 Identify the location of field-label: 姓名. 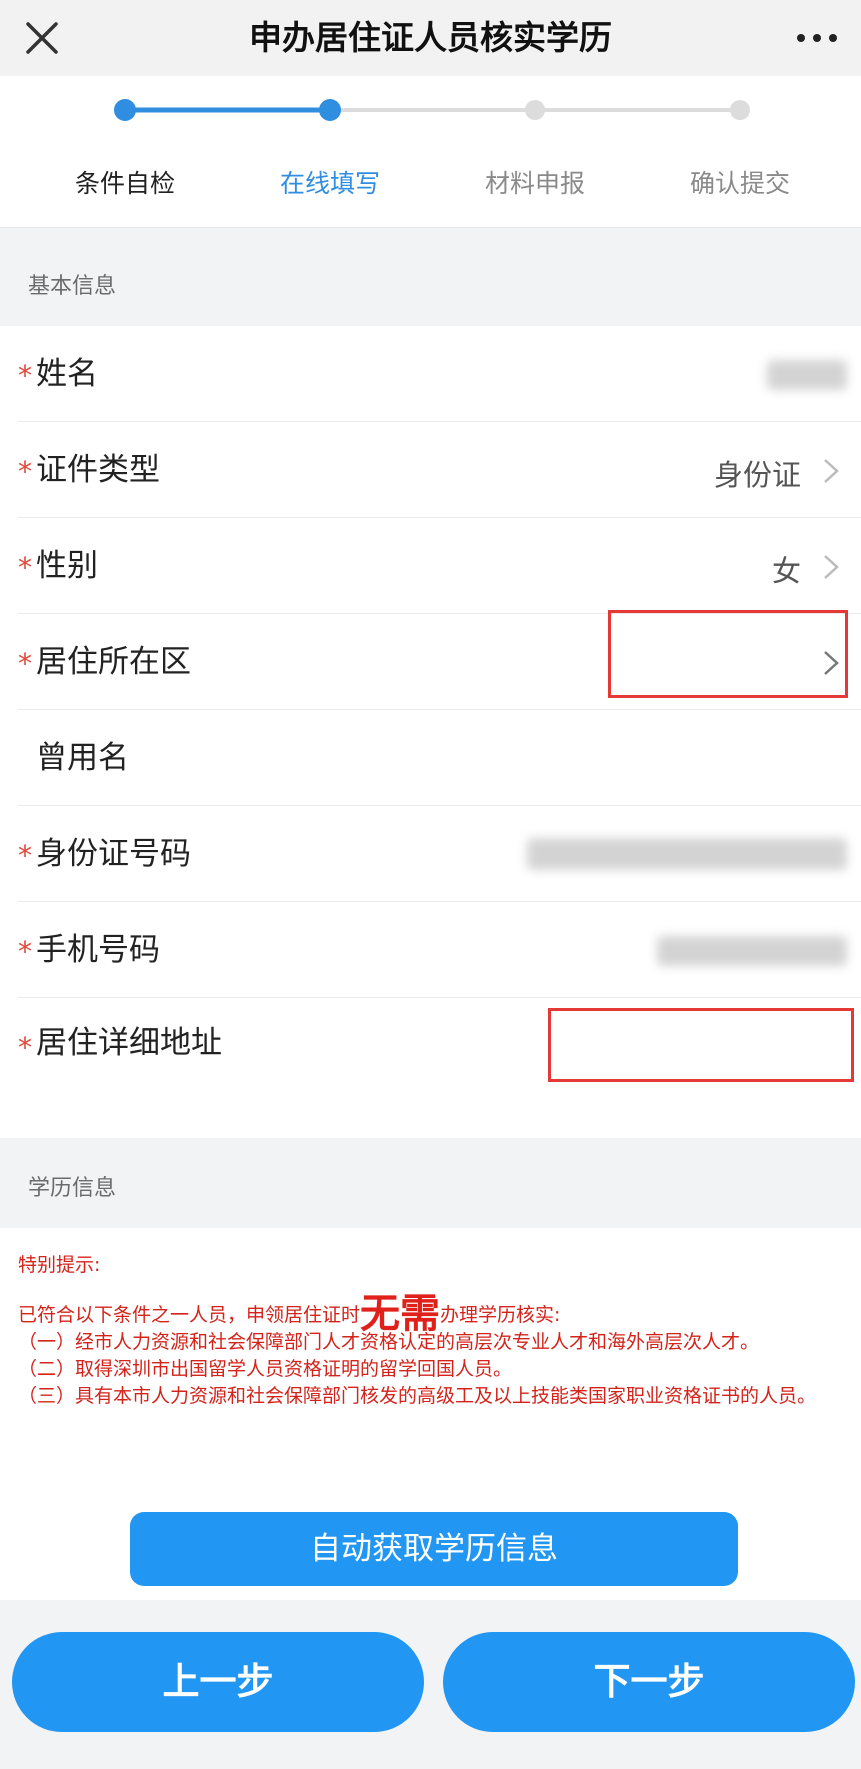
(67, 374).